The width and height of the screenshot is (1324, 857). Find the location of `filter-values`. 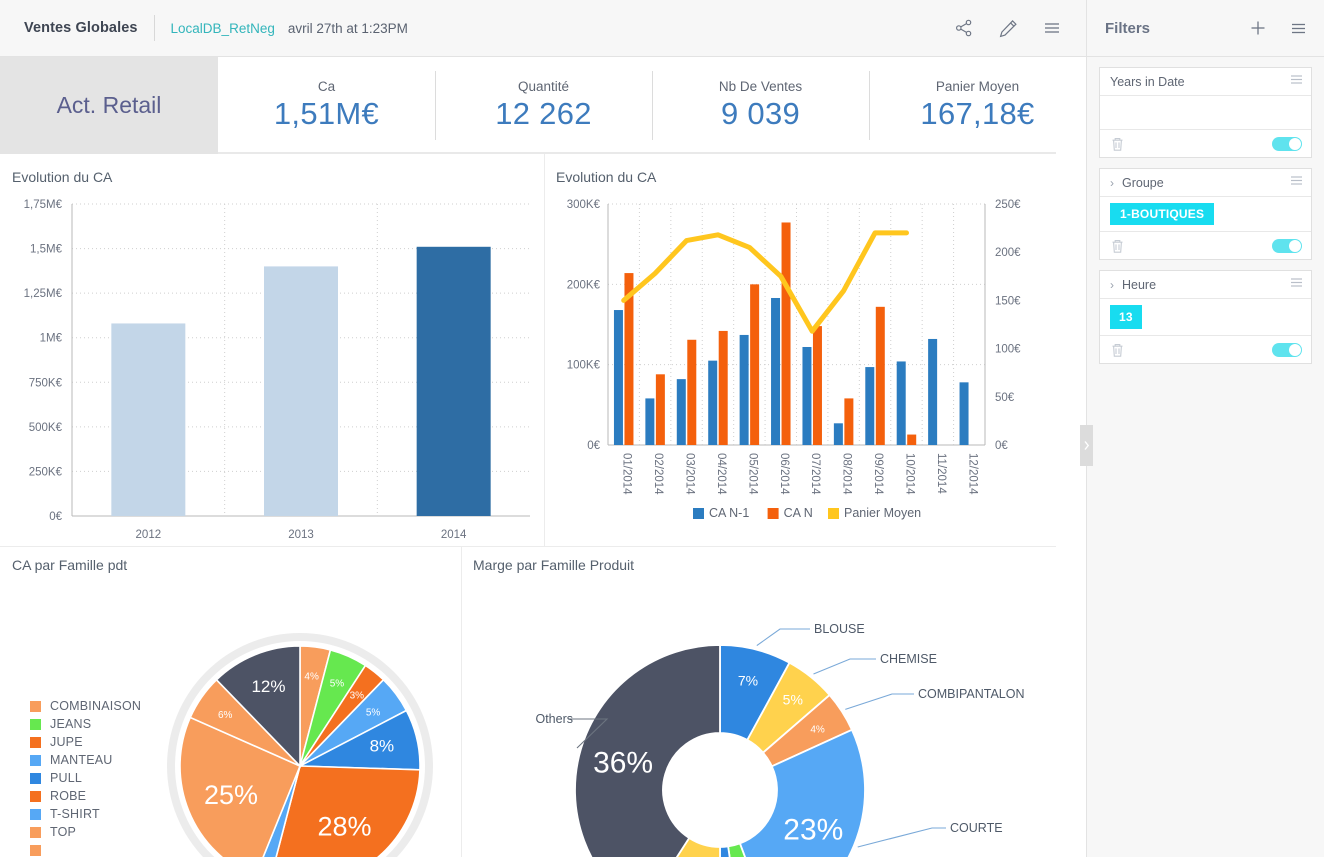

filter-values is located at coordinates (1205, 112).